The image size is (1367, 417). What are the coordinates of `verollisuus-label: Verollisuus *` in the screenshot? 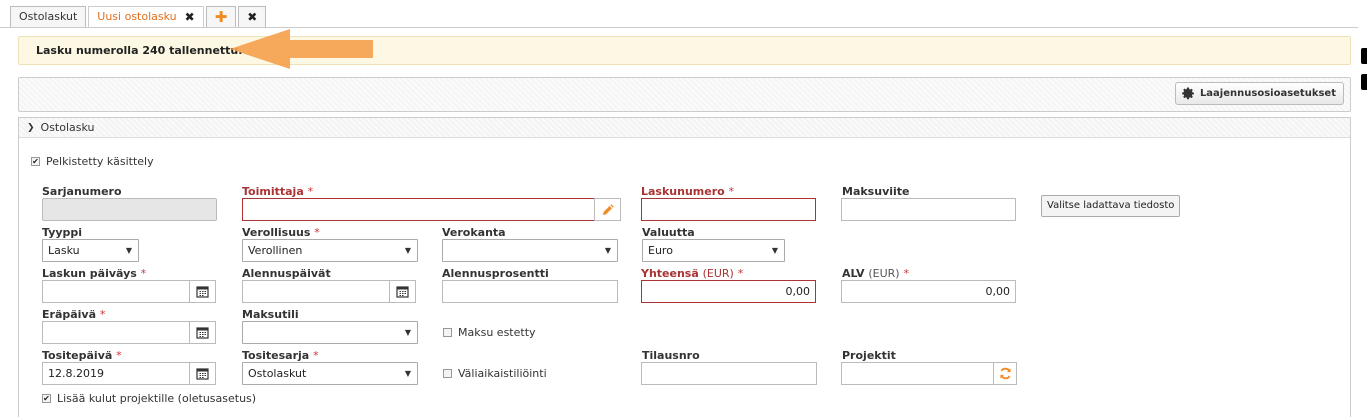 It's located at (281, 232).